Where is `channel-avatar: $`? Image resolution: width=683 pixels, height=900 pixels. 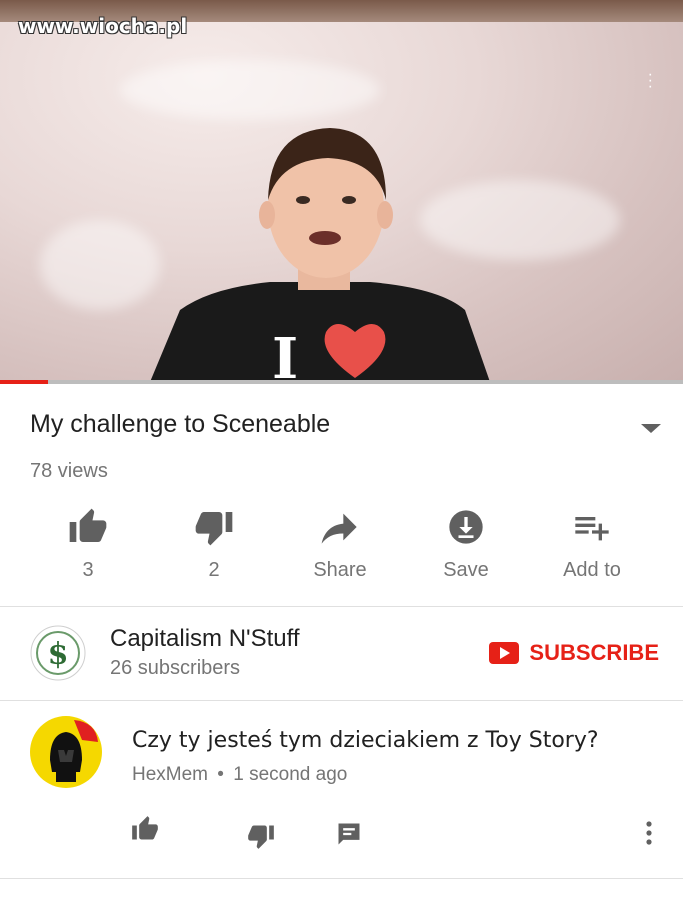 channel-avatar: $ is located at coordinates (58, 653).